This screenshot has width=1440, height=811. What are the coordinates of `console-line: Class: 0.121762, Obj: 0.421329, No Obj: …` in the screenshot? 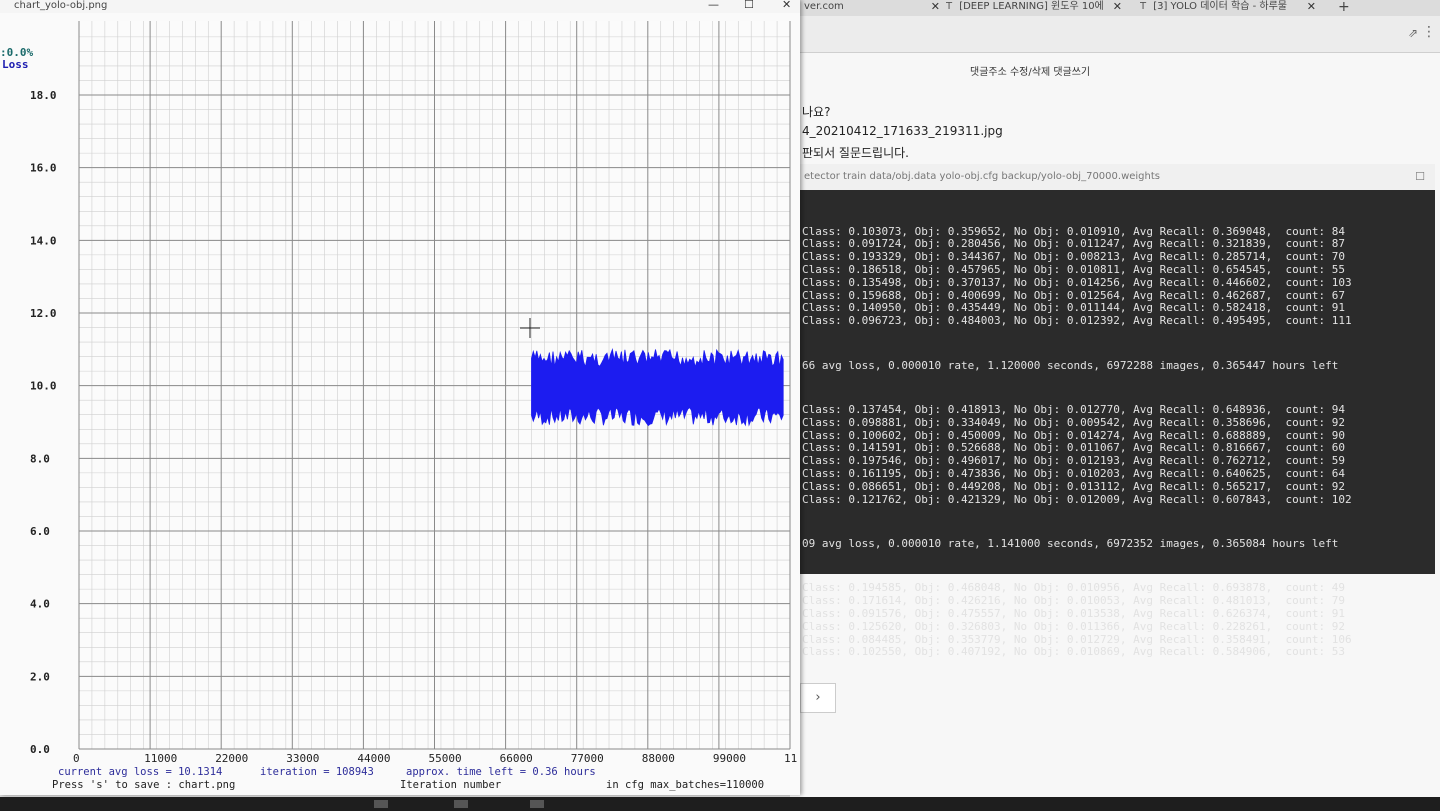 It's located at (1077, 499).